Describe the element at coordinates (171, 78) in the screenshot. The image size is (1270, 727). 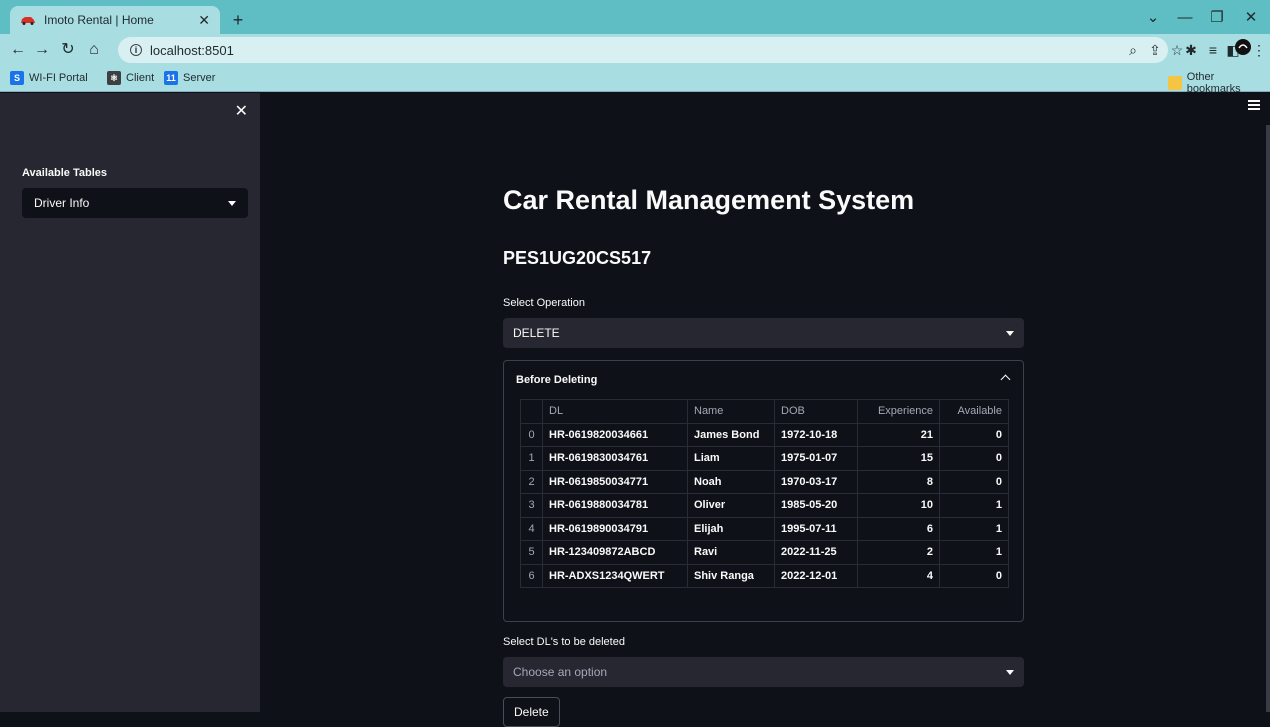
I see `server-icon: 11` at that location.